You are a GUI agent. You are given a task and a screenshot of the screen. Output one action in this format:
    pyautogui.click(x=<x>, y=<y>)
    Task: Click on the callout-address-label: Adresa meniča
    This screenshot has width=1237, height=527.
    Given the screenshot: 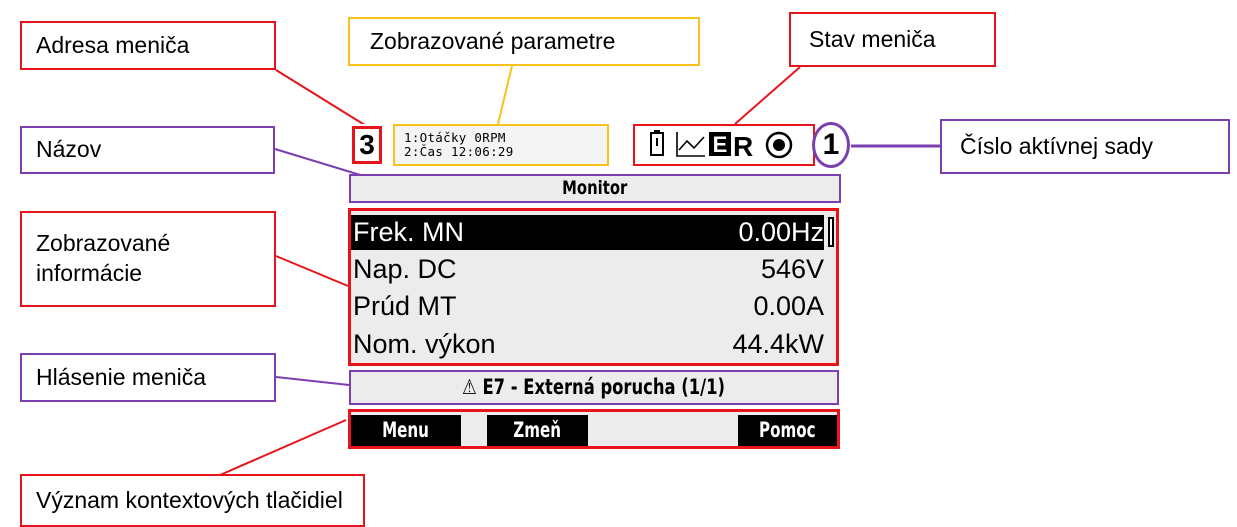 What is the action you would take?
    pyautogui.click(x=113, y=44)
    